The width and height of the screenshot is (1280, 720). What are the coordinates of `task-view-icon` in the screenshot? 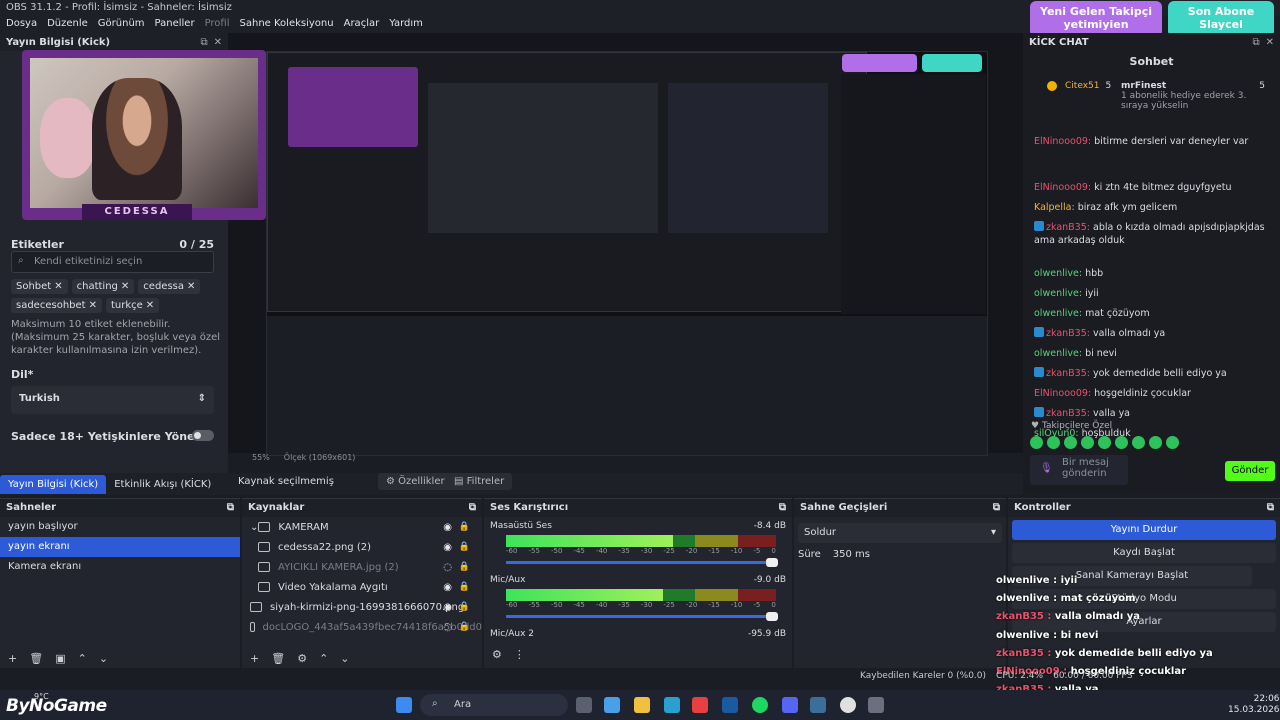 It's located at (584, 705).